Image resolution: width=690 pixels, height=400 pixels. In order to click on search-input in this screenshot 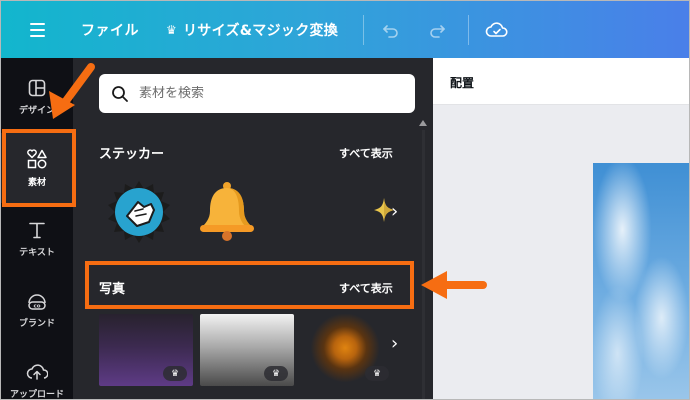, I will do `click(269, 93)`.